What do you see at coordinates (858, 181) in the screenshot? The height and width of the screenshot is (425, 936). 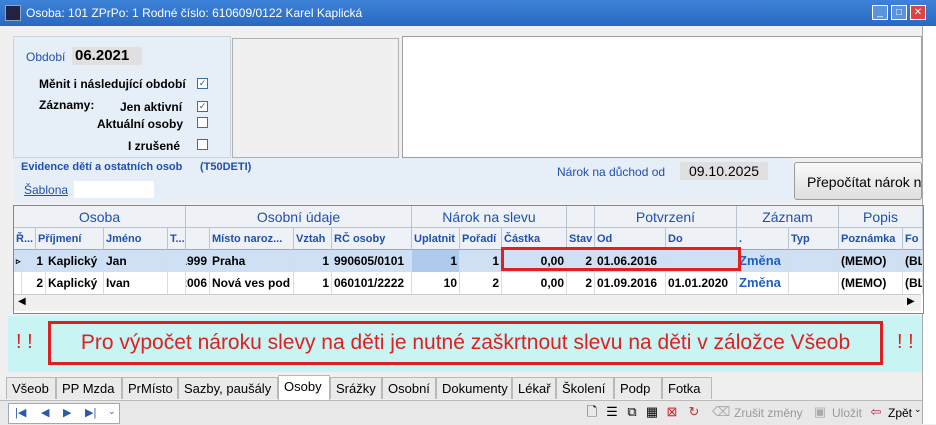 I see `recalc-button: Přepočítat nárok na` at bounding box center [858, 181].